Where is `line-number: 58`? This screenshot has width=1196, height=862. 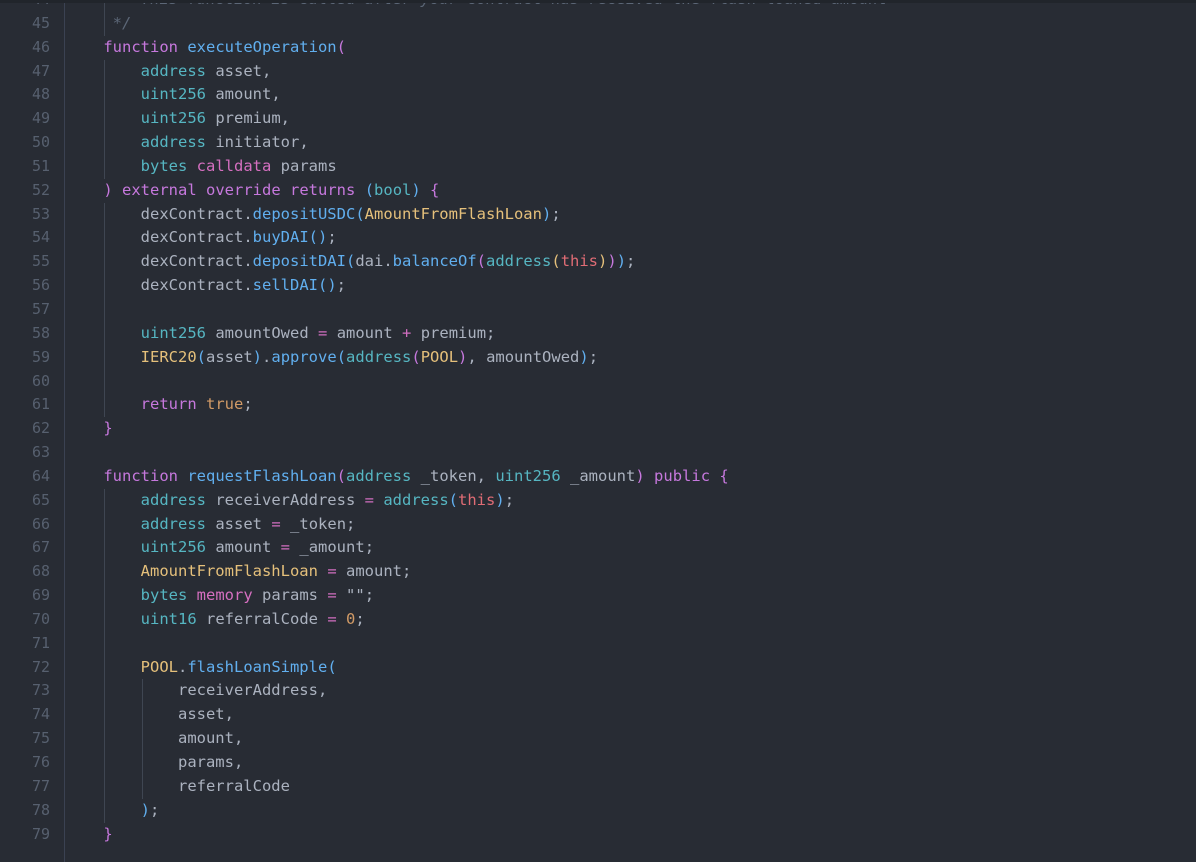 line-number: 58 is located at coordinates (40, 332).